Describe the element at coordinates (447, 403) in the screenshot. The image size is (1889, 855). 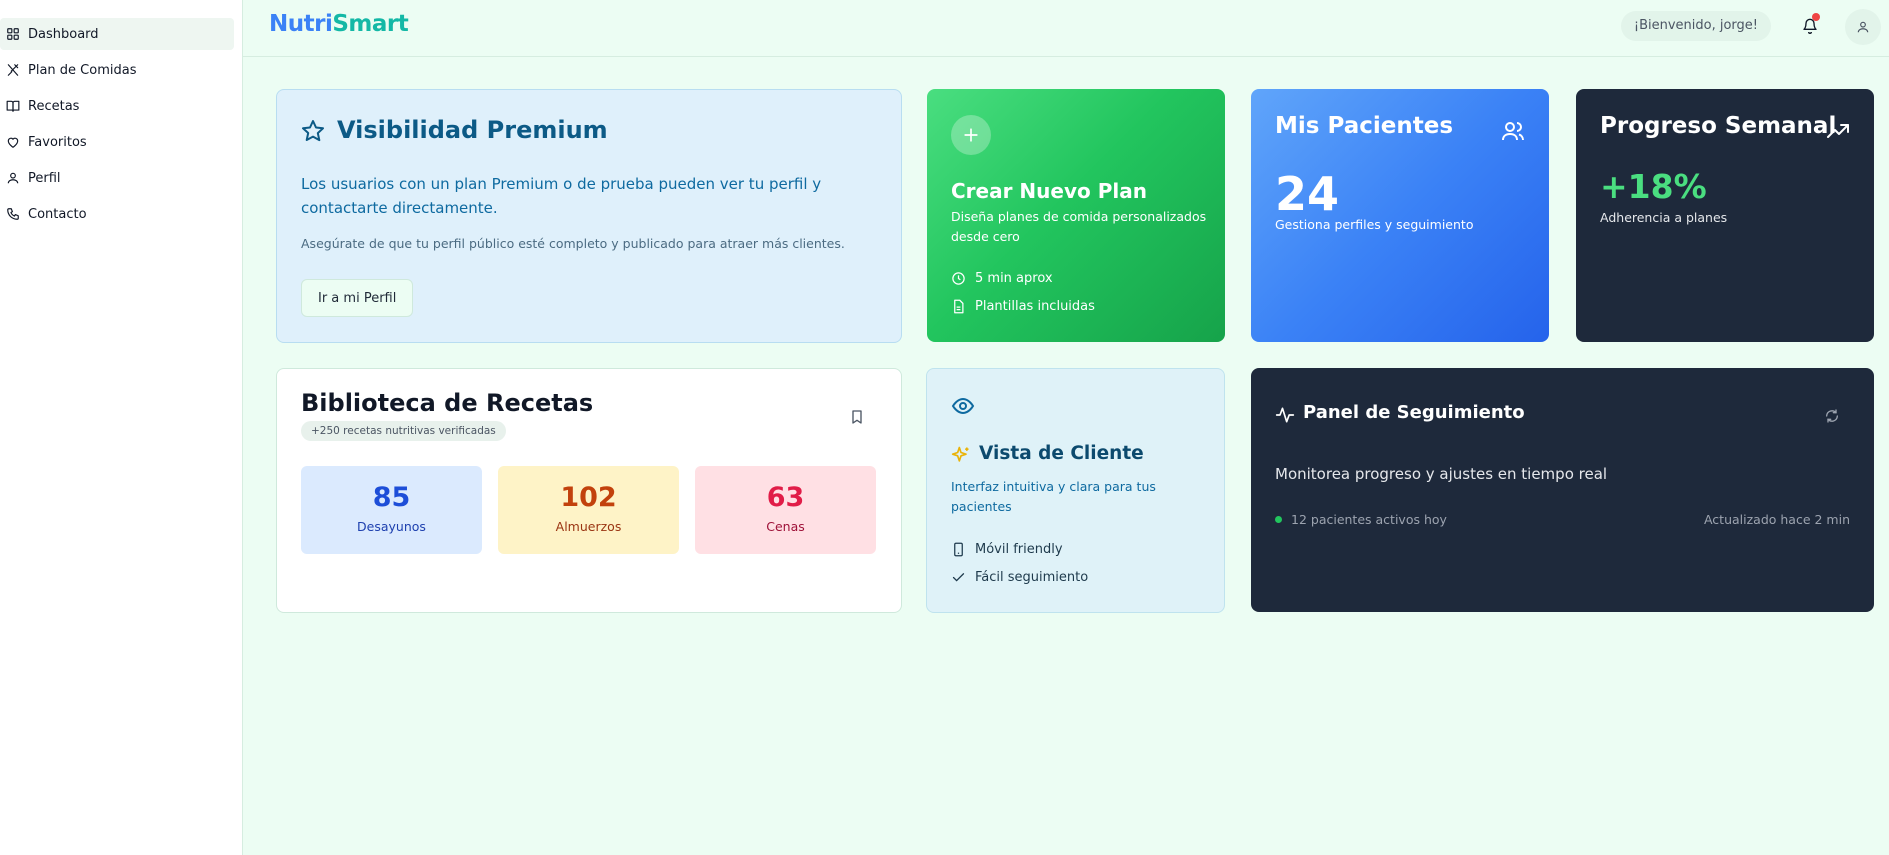
I see `library-title: Biblioteca de Recetas` at that location.